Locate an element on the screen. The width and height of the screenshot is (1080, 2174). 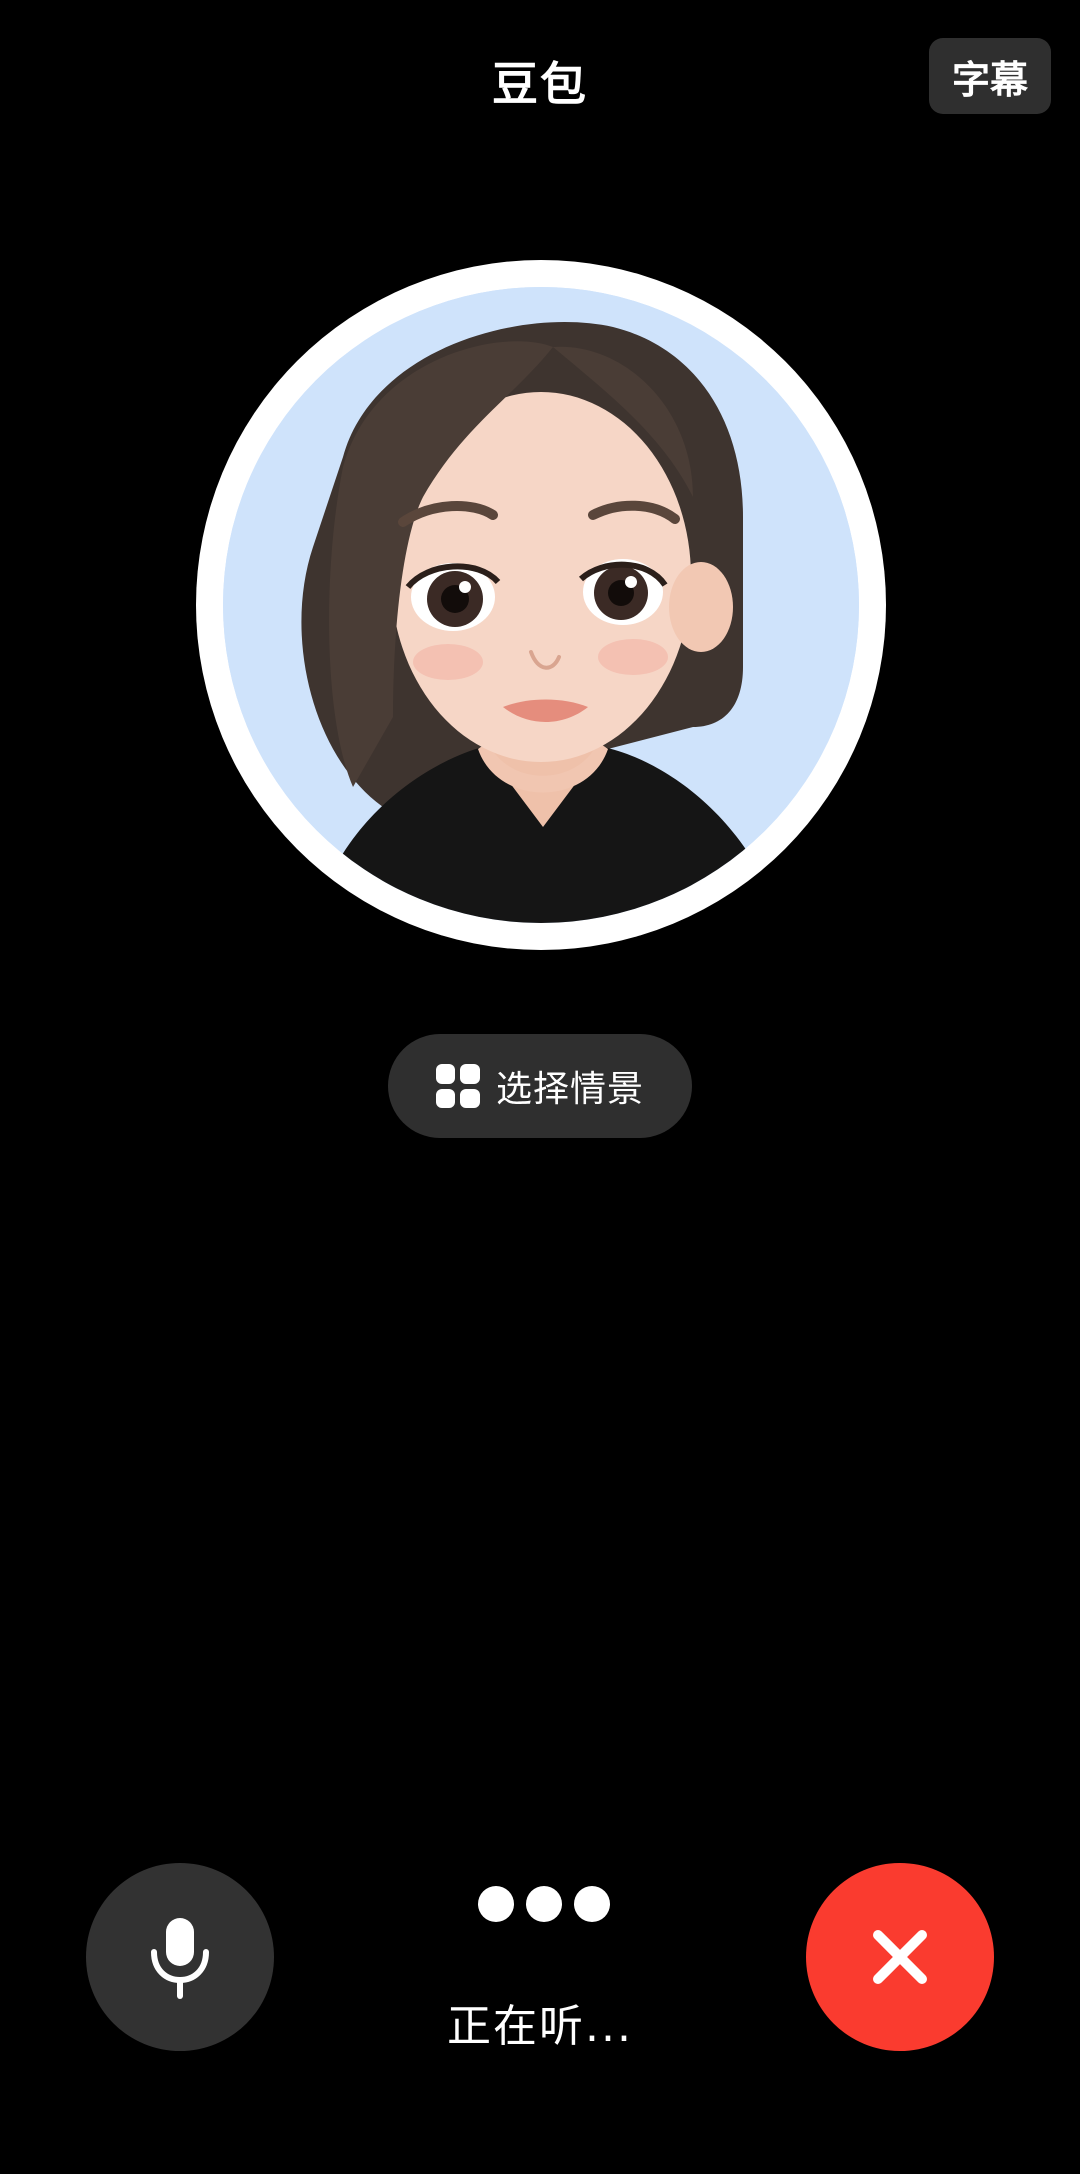
hangup-button is located at coordinates (900, 1957).